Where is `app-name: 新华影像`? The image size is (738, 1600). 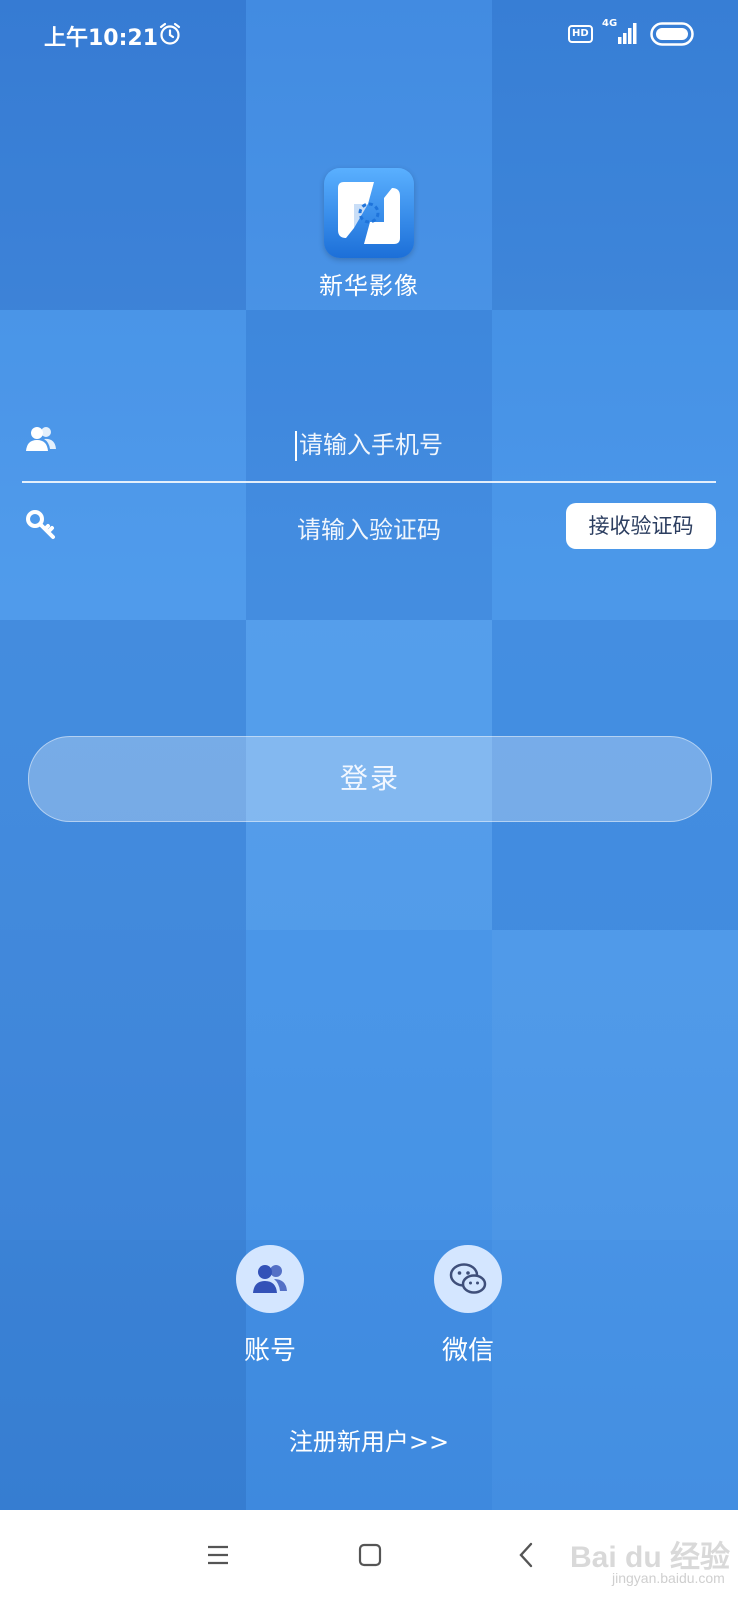
app-name: 新华影像 is located at coordinates (369, 286).